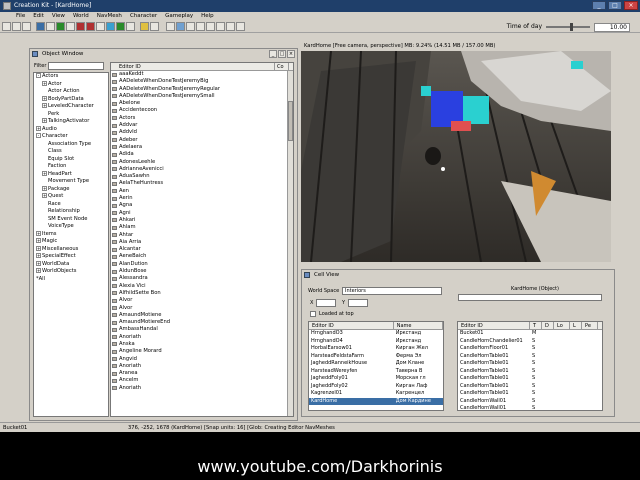 Image resolution: width=640 pixels, height=480 pixels. Describe the element at coordinates (392, 291) in the screenshot. I see `worldspace-select: Interiors` at that location.